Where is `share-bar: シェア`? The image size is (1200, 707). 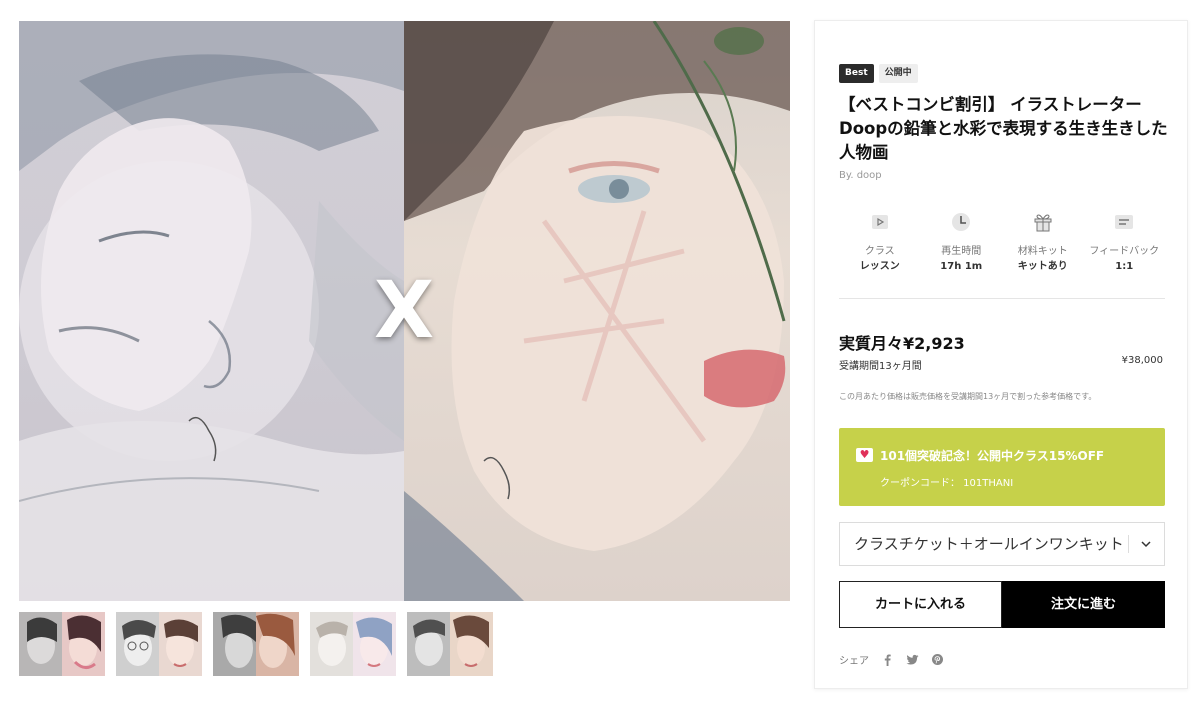 share-bar: シェア is located at coordinates (891, 659).